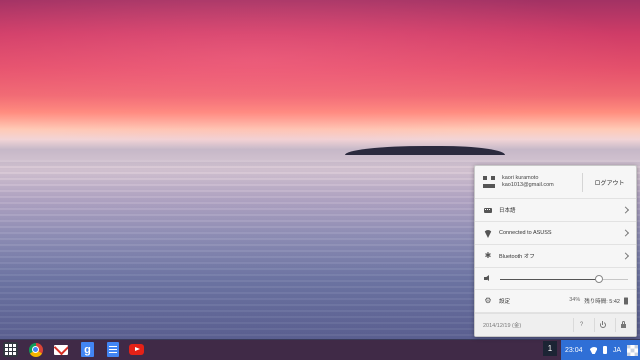 This screenshot has width=640, height=360. What do you see at coordinates (488, 300) in the screenshot?
I see `gear-icon: ⚙` at bounding box center [488, 300].